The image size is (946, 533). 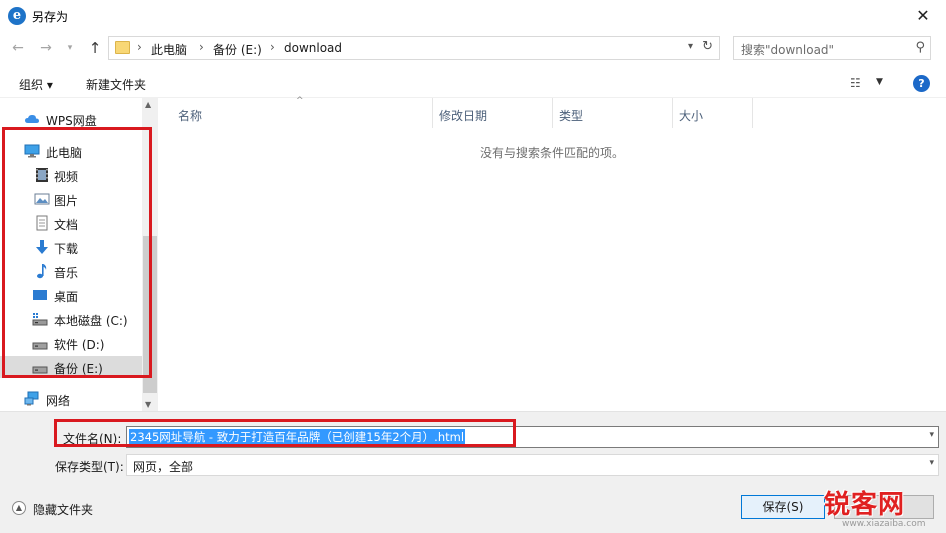 I want to click on filetype-select: 网页，全部 ▾, so click(x=532, y=465).